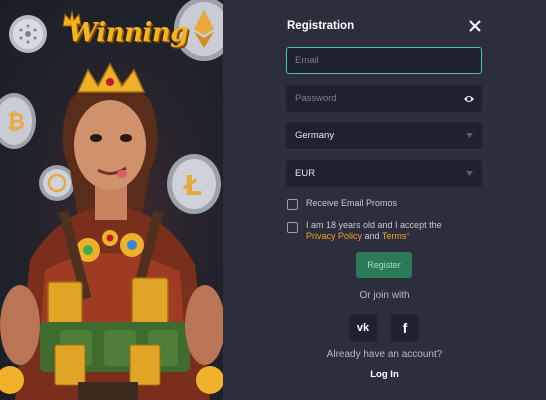 The width and height of the screenshot is (546, 400). Describe the element at coordinates (384, 265) in the screenshot. I see `register-button: Register` at that location.